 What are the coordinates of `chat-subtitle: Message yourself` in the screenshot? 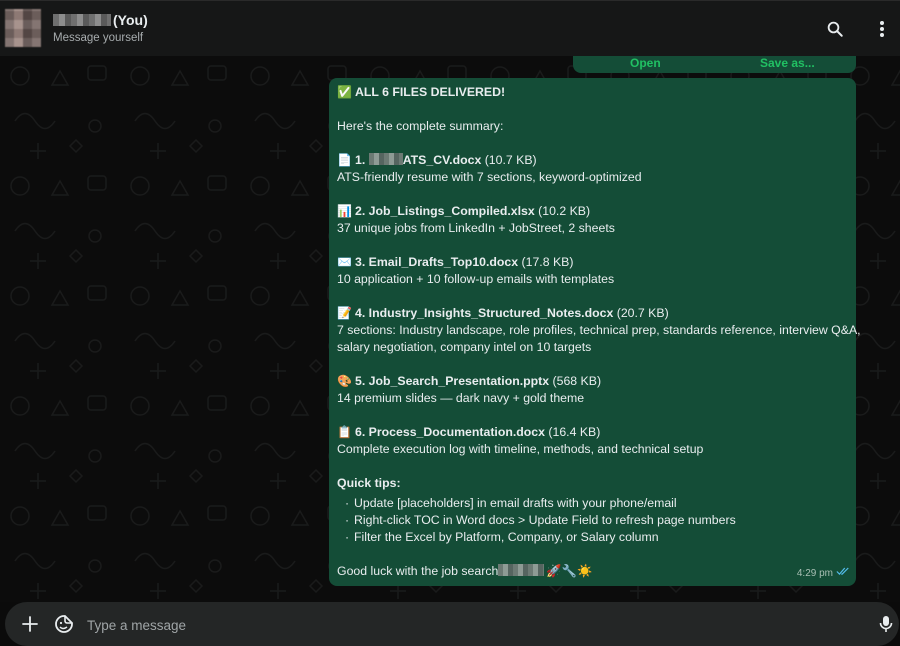 It's located at (98, 38).